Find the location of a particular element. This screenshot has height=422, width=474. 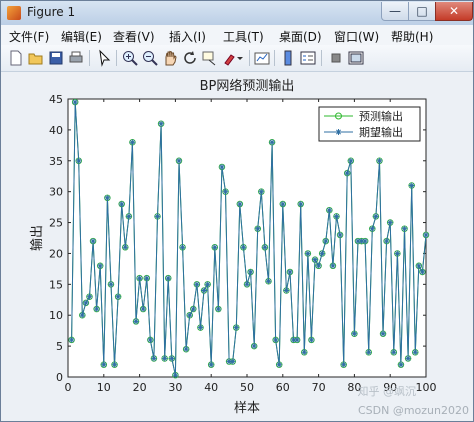

watermark-csdn: CSDN @mozun2020 is located at coordinates (413, 410).